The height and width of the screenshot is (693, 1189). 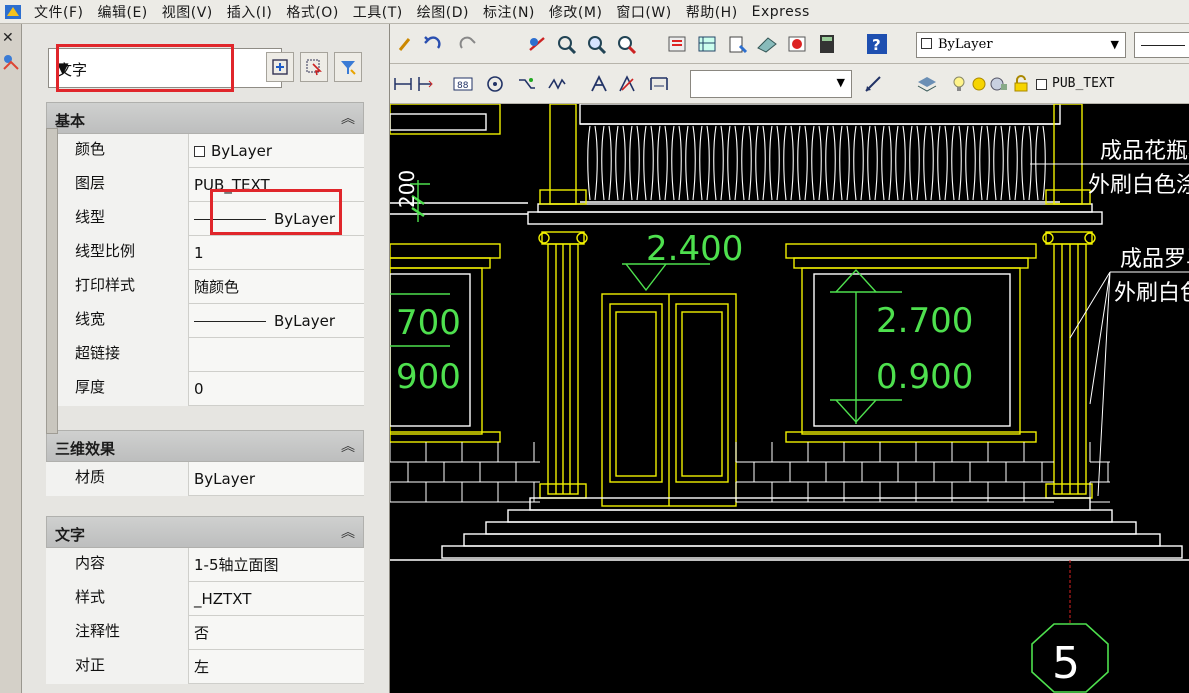 I want to click on property-value-hyperlink, so click(x=277, y=355).